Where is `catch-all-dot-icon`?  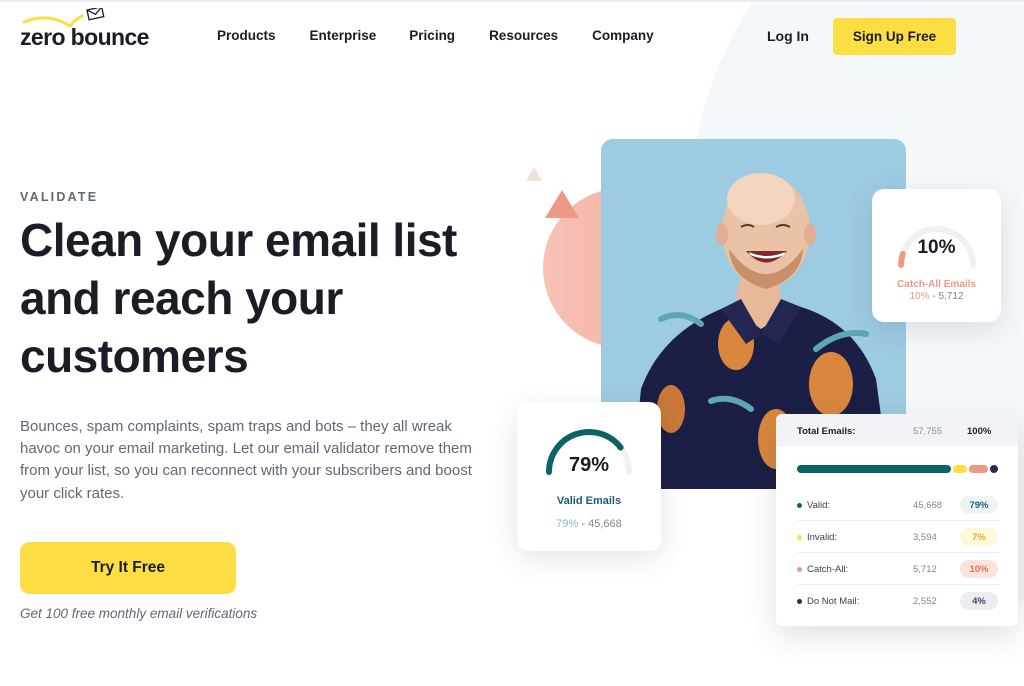
catch-all-dot-icon is located at coordinates (799, 569).